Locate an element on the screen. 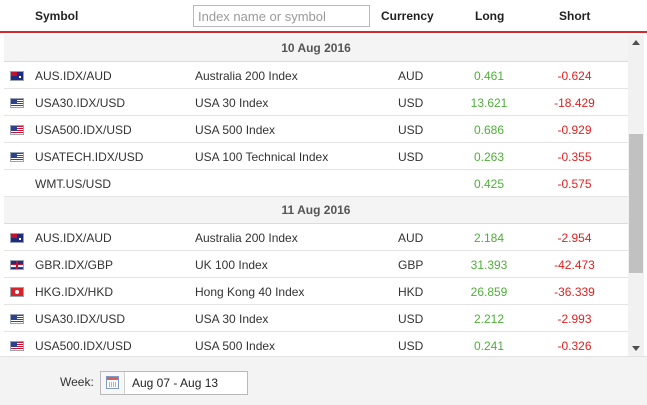  short-value-cell: -2.993 is located at coordinates (574, 319).